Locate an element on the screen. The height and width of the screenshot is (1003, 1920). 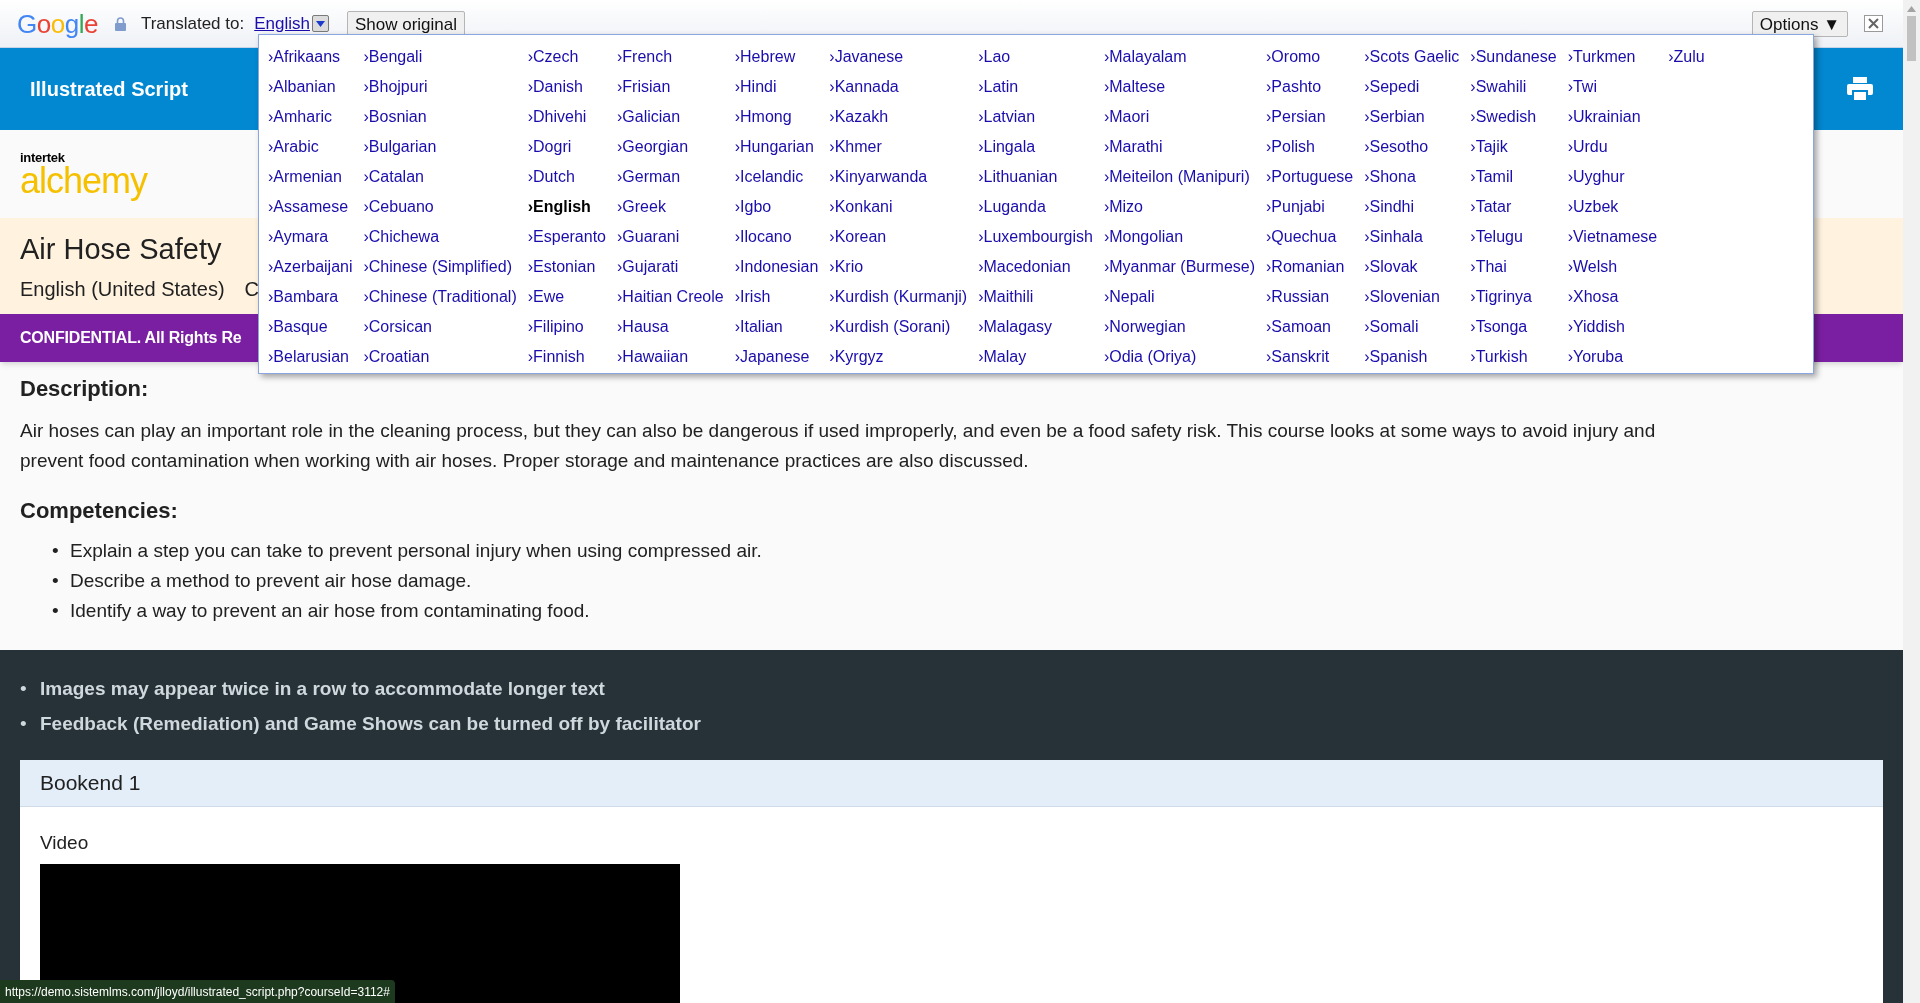
language-option: ›Galician is located at coordinates (670, 117).